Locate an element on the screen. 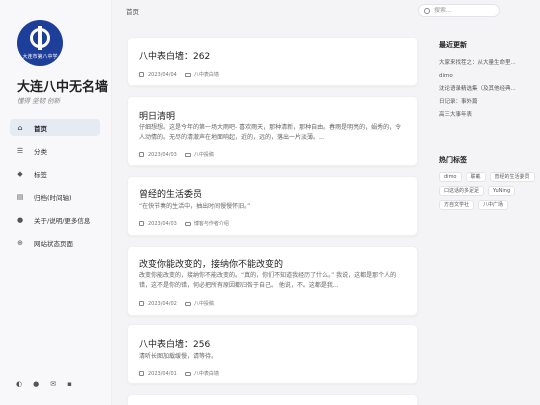  post-card is located at coordinates (272, 399).